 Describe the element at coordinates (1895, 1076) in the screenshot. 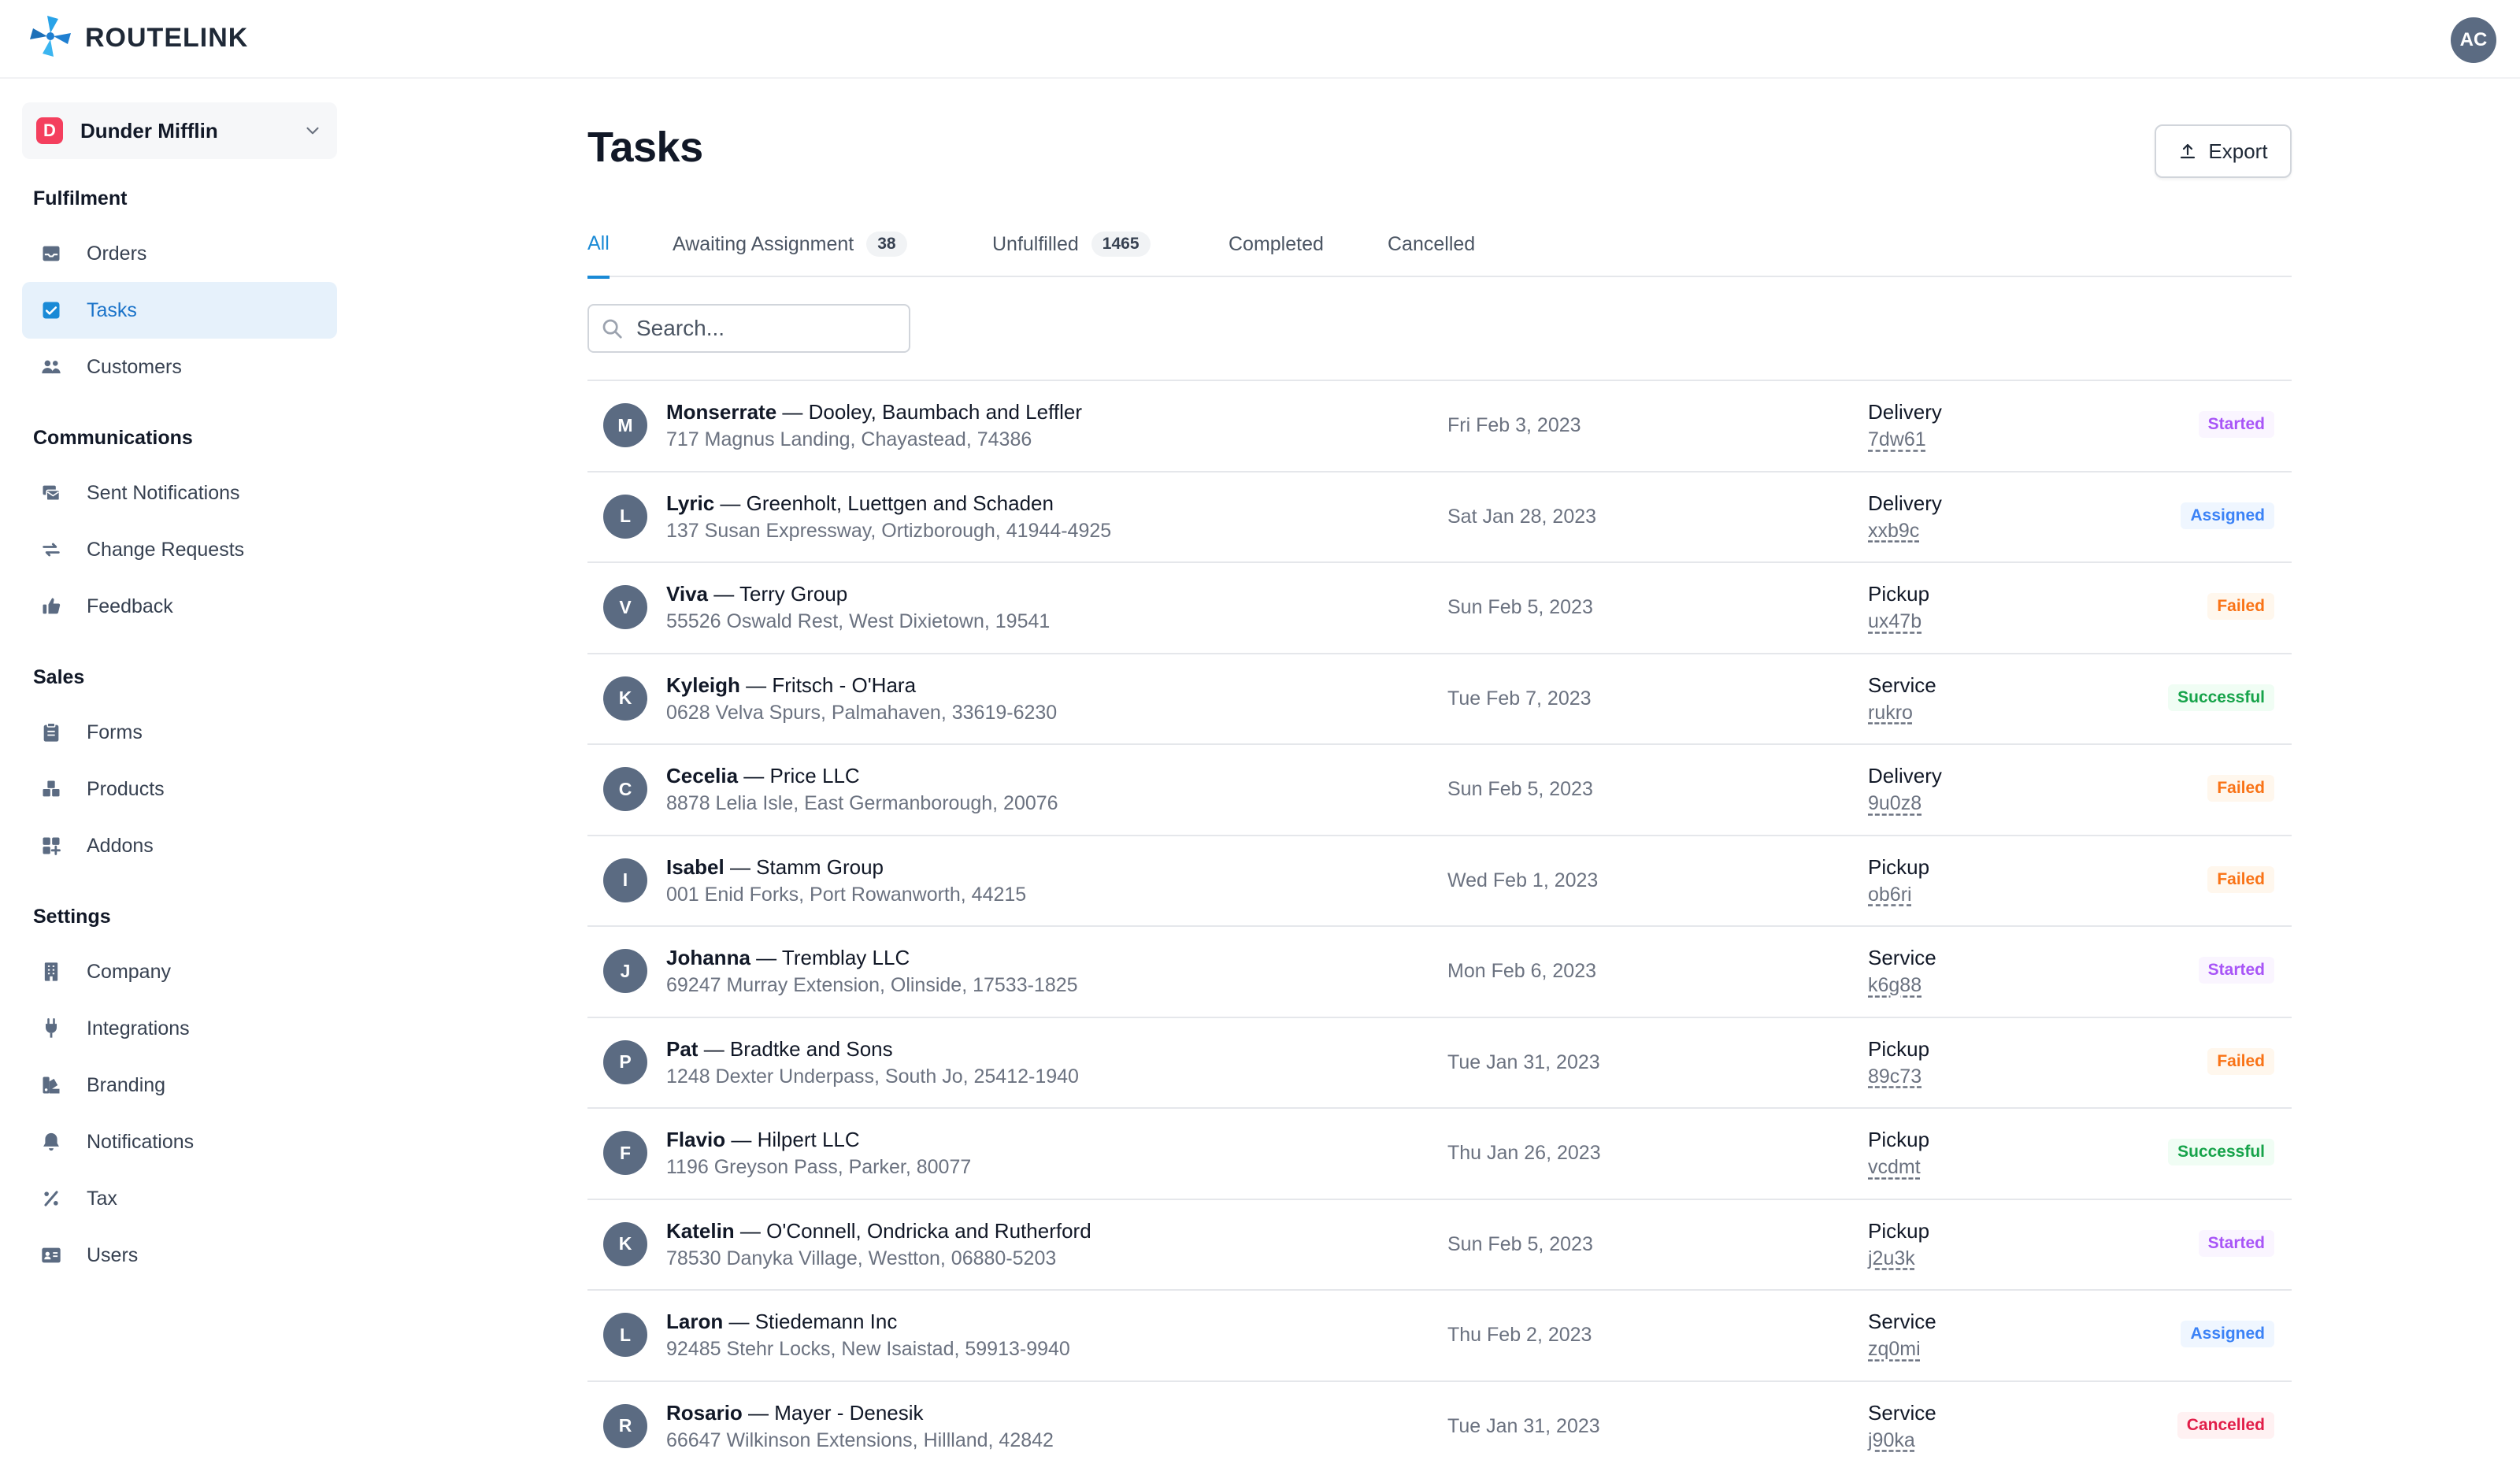

I see `task-reference-link: 89c73` at that location.